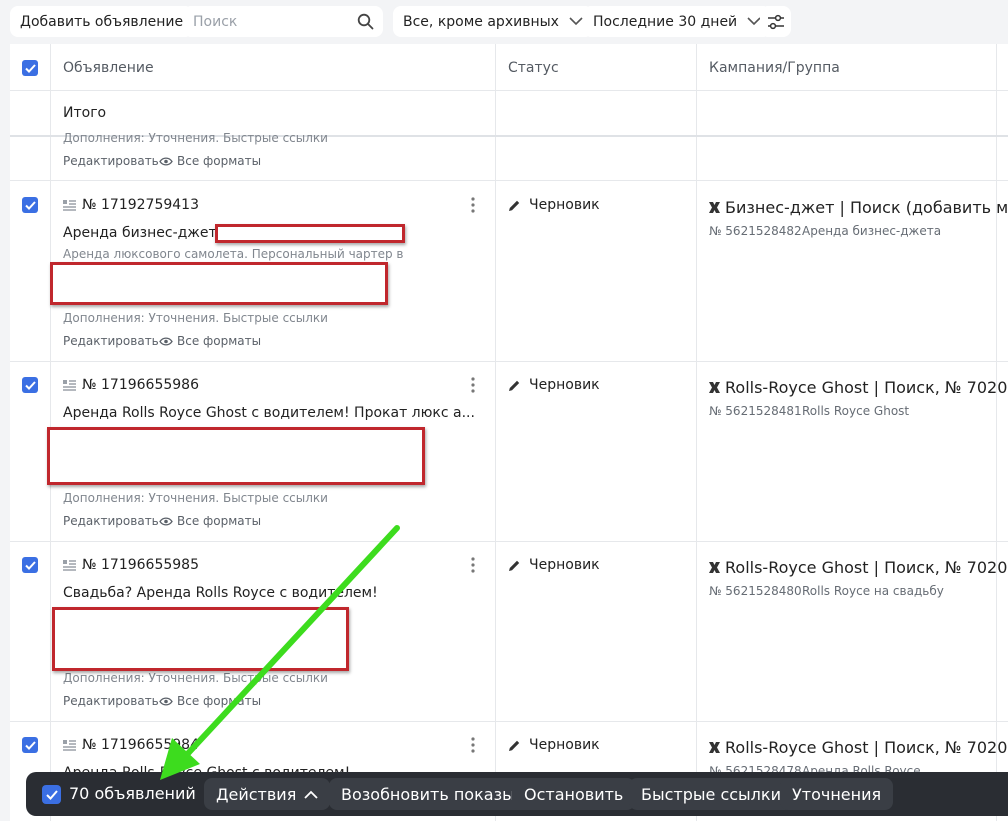  I want to click on campaign-name: Rolls-Royce Ghost | Поиск, № 702083(, so click(866, 567).